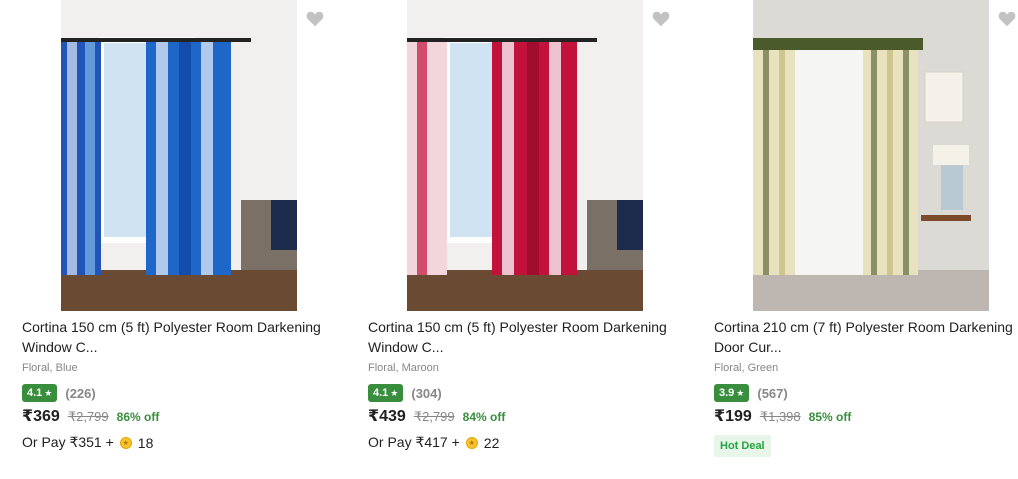 The height and width of the screenshot is (479, 1018). I want to click on selling-price: ₹369, so click(41, 416).